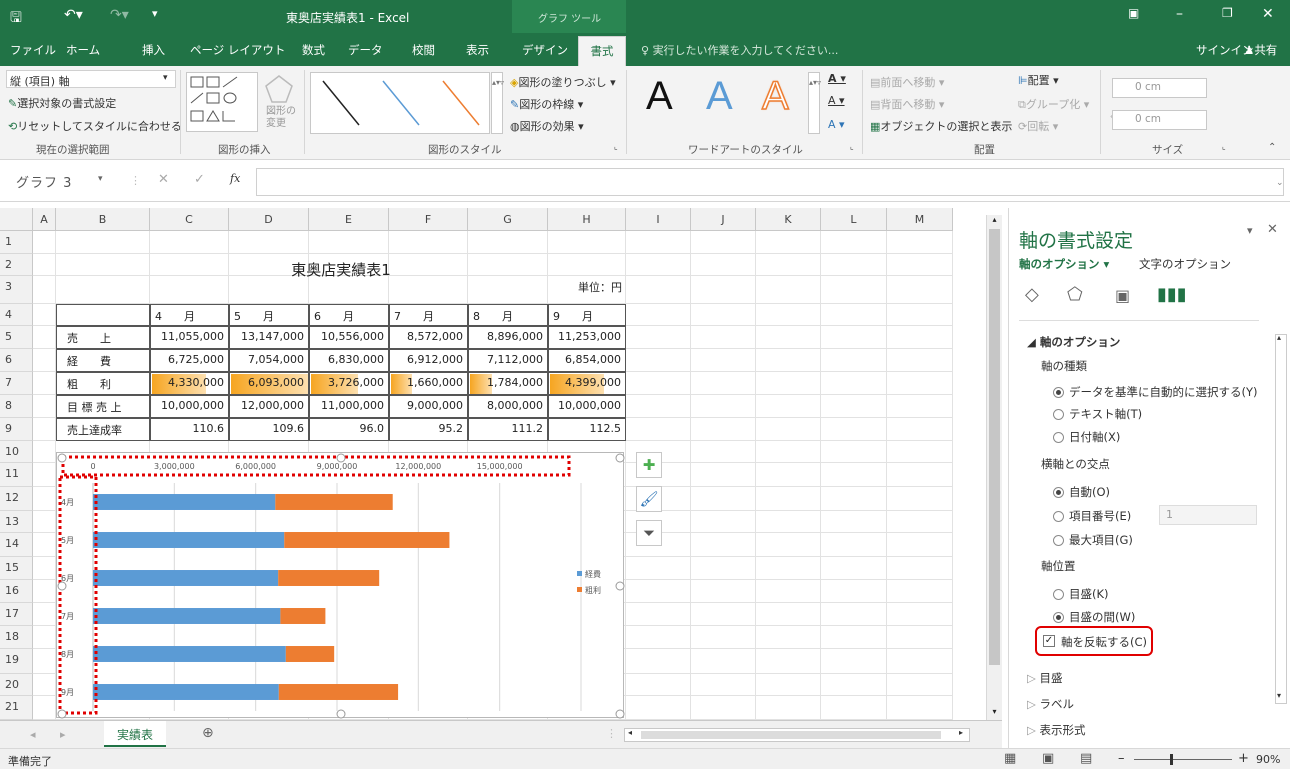 The height and width of the screenshot is (769, 1290). What do you see at coordinates (269, 315) in the screenshot?
I see `month-header: 5 月` at bounding box center [269, 315].